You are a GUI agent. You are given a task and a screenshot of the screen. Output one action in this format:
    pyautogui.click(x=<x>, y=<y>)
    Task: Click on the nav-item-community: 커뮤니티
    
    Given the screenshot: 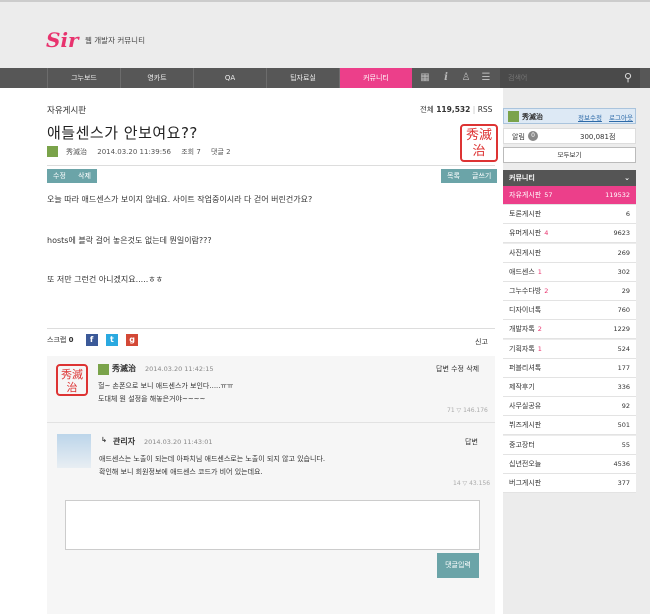 What is the action you would take?
    pyautogui.click(x=375, y=78)
    